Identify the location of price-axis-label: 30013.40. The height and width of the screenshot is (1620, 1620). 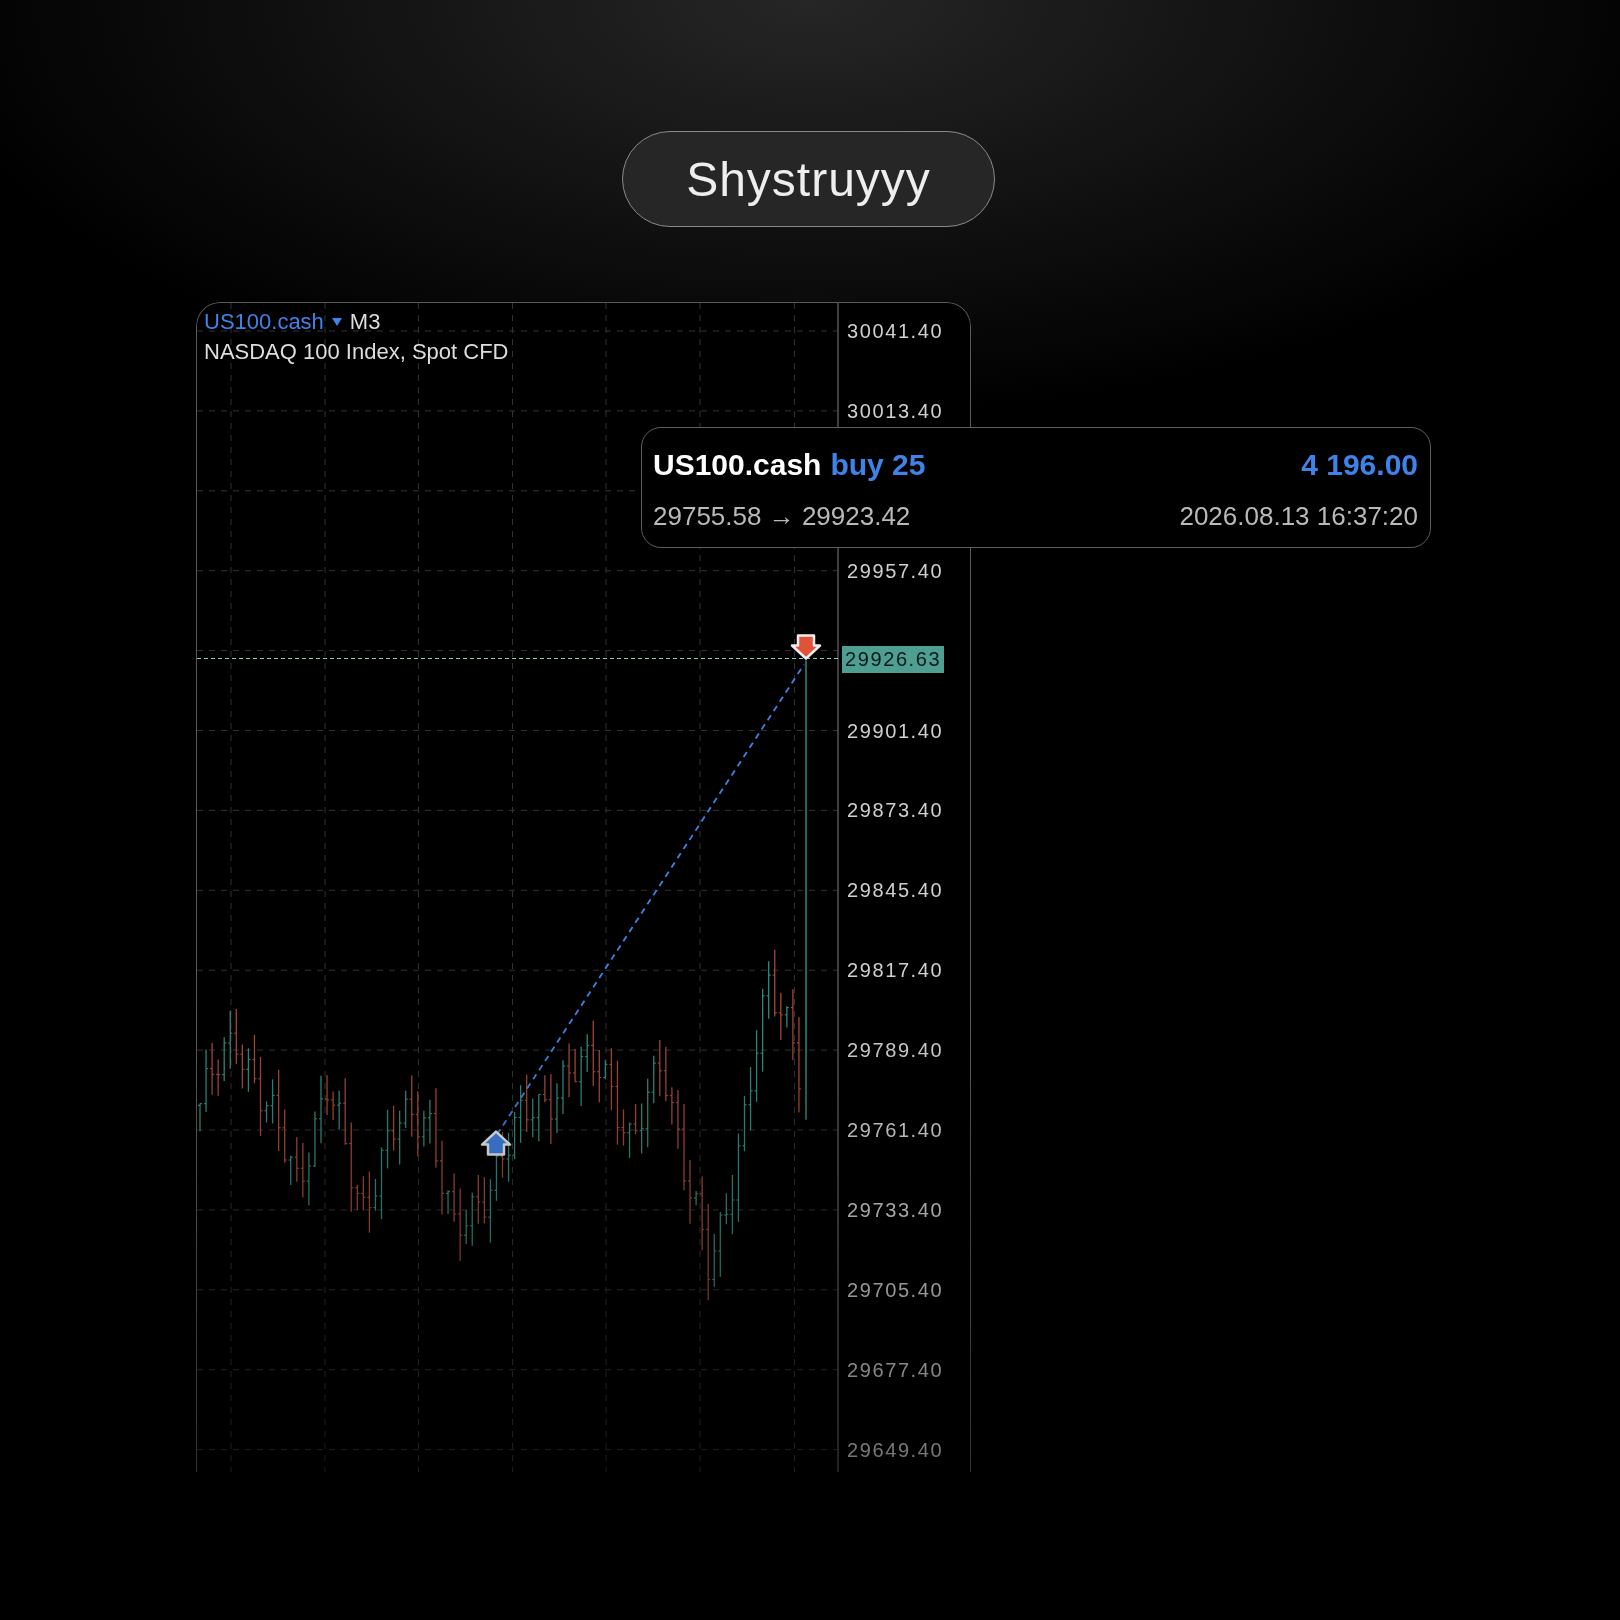
(895, 411).